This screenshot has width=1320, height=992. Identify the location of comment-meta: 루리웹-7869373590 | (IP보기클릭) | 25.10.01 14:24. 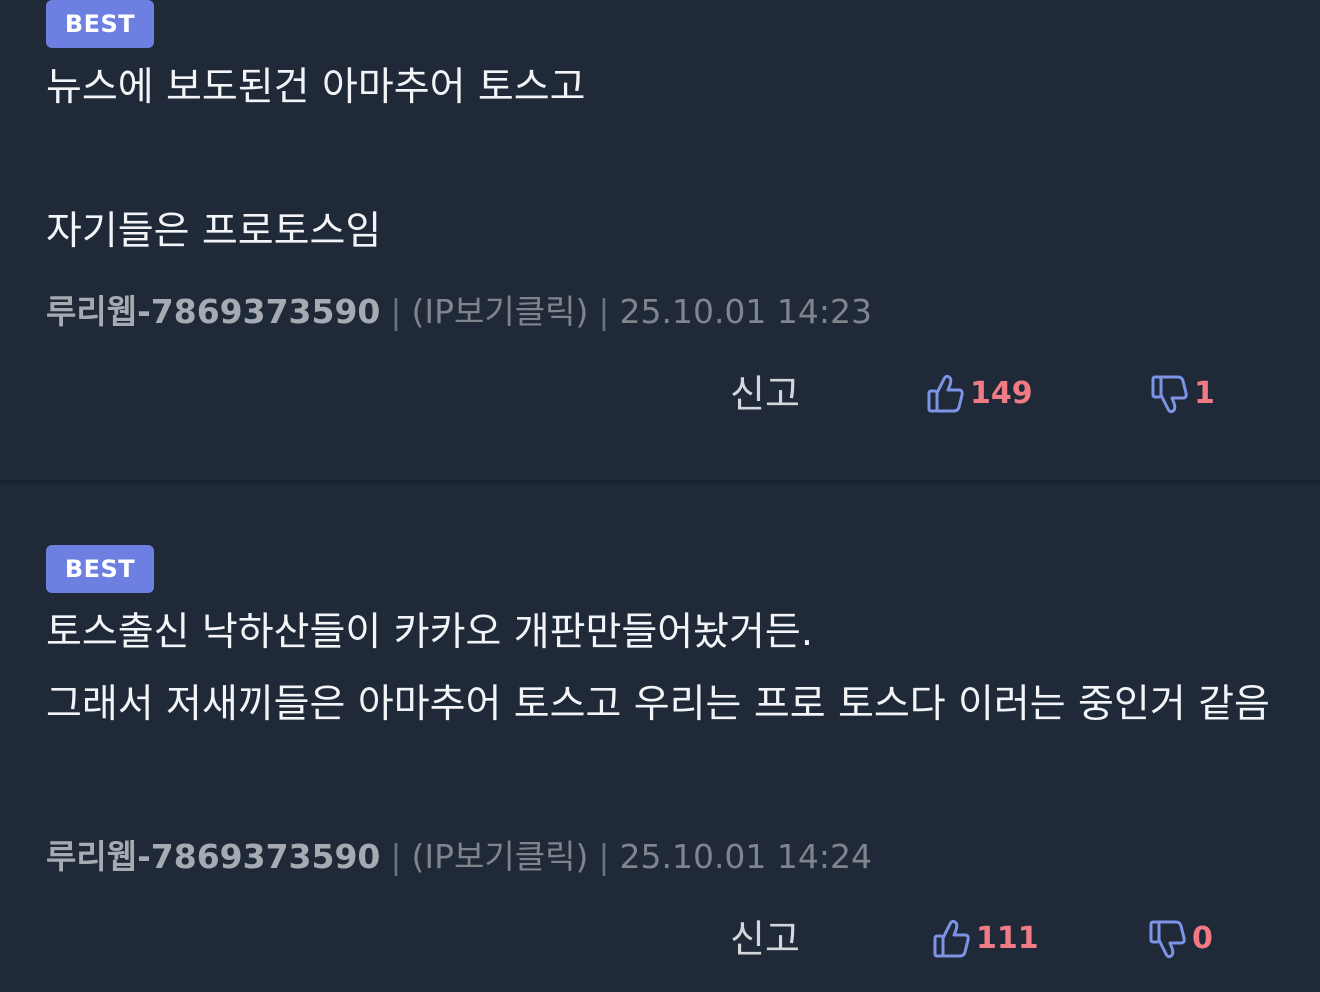
(459, 857).